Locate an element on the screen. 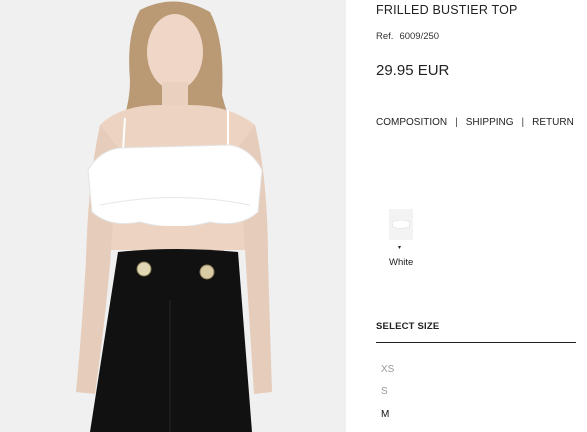  reference-value: 6009/250 is located at coordinates (419, 36).